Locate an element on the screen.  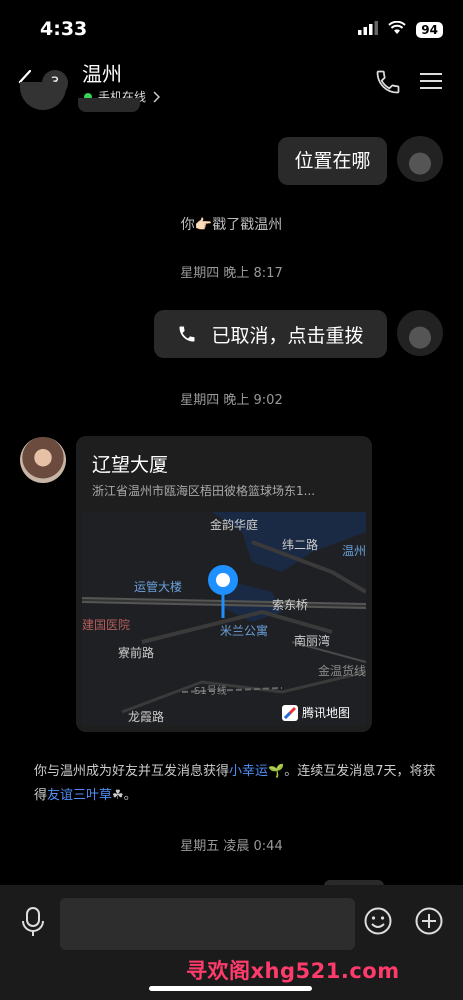
map-label: 南丽湾 is located at coordinates (312, 641).